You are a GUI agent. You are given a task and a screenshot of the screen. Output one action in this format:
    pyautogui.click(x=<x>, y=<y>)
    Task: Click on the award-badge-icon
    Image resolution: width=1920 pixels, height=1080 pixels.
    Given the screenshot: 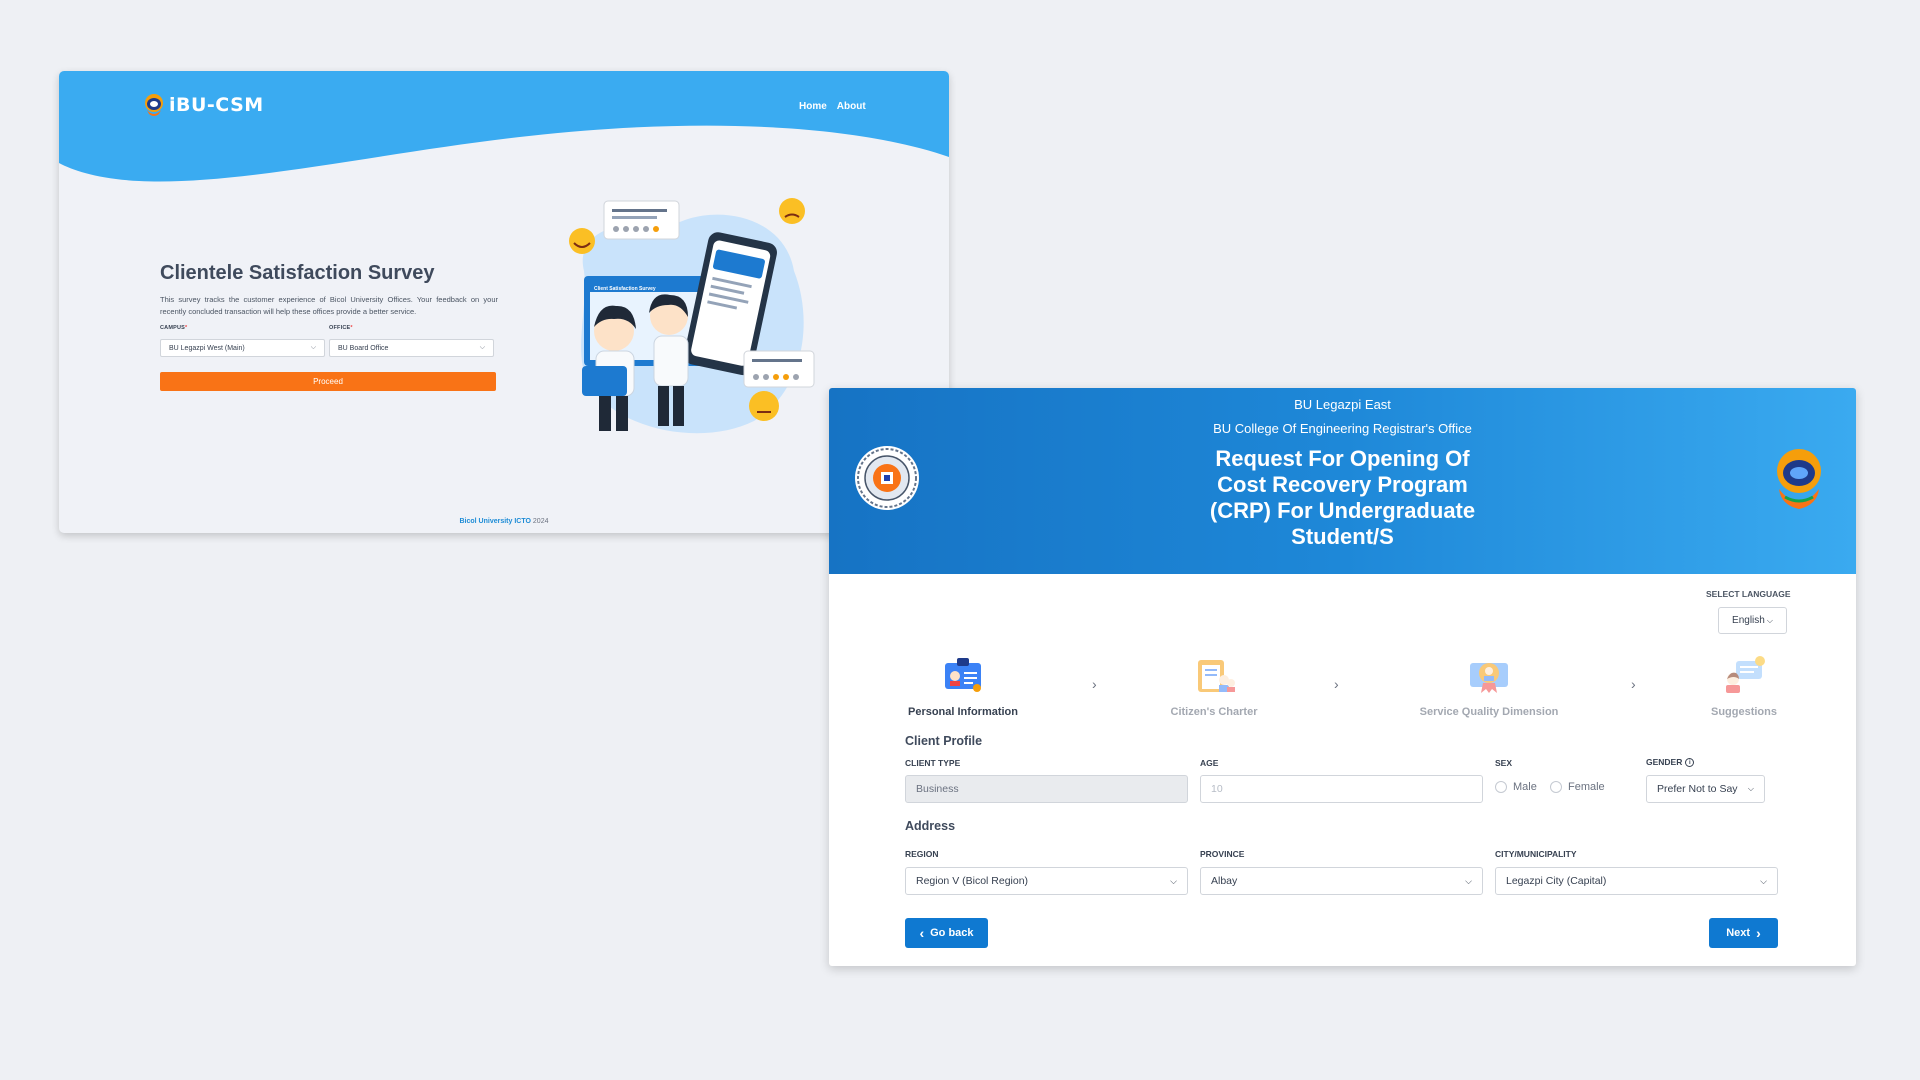 What is the action you would take?
    pyautogui.click(x=1489, y=678)
    